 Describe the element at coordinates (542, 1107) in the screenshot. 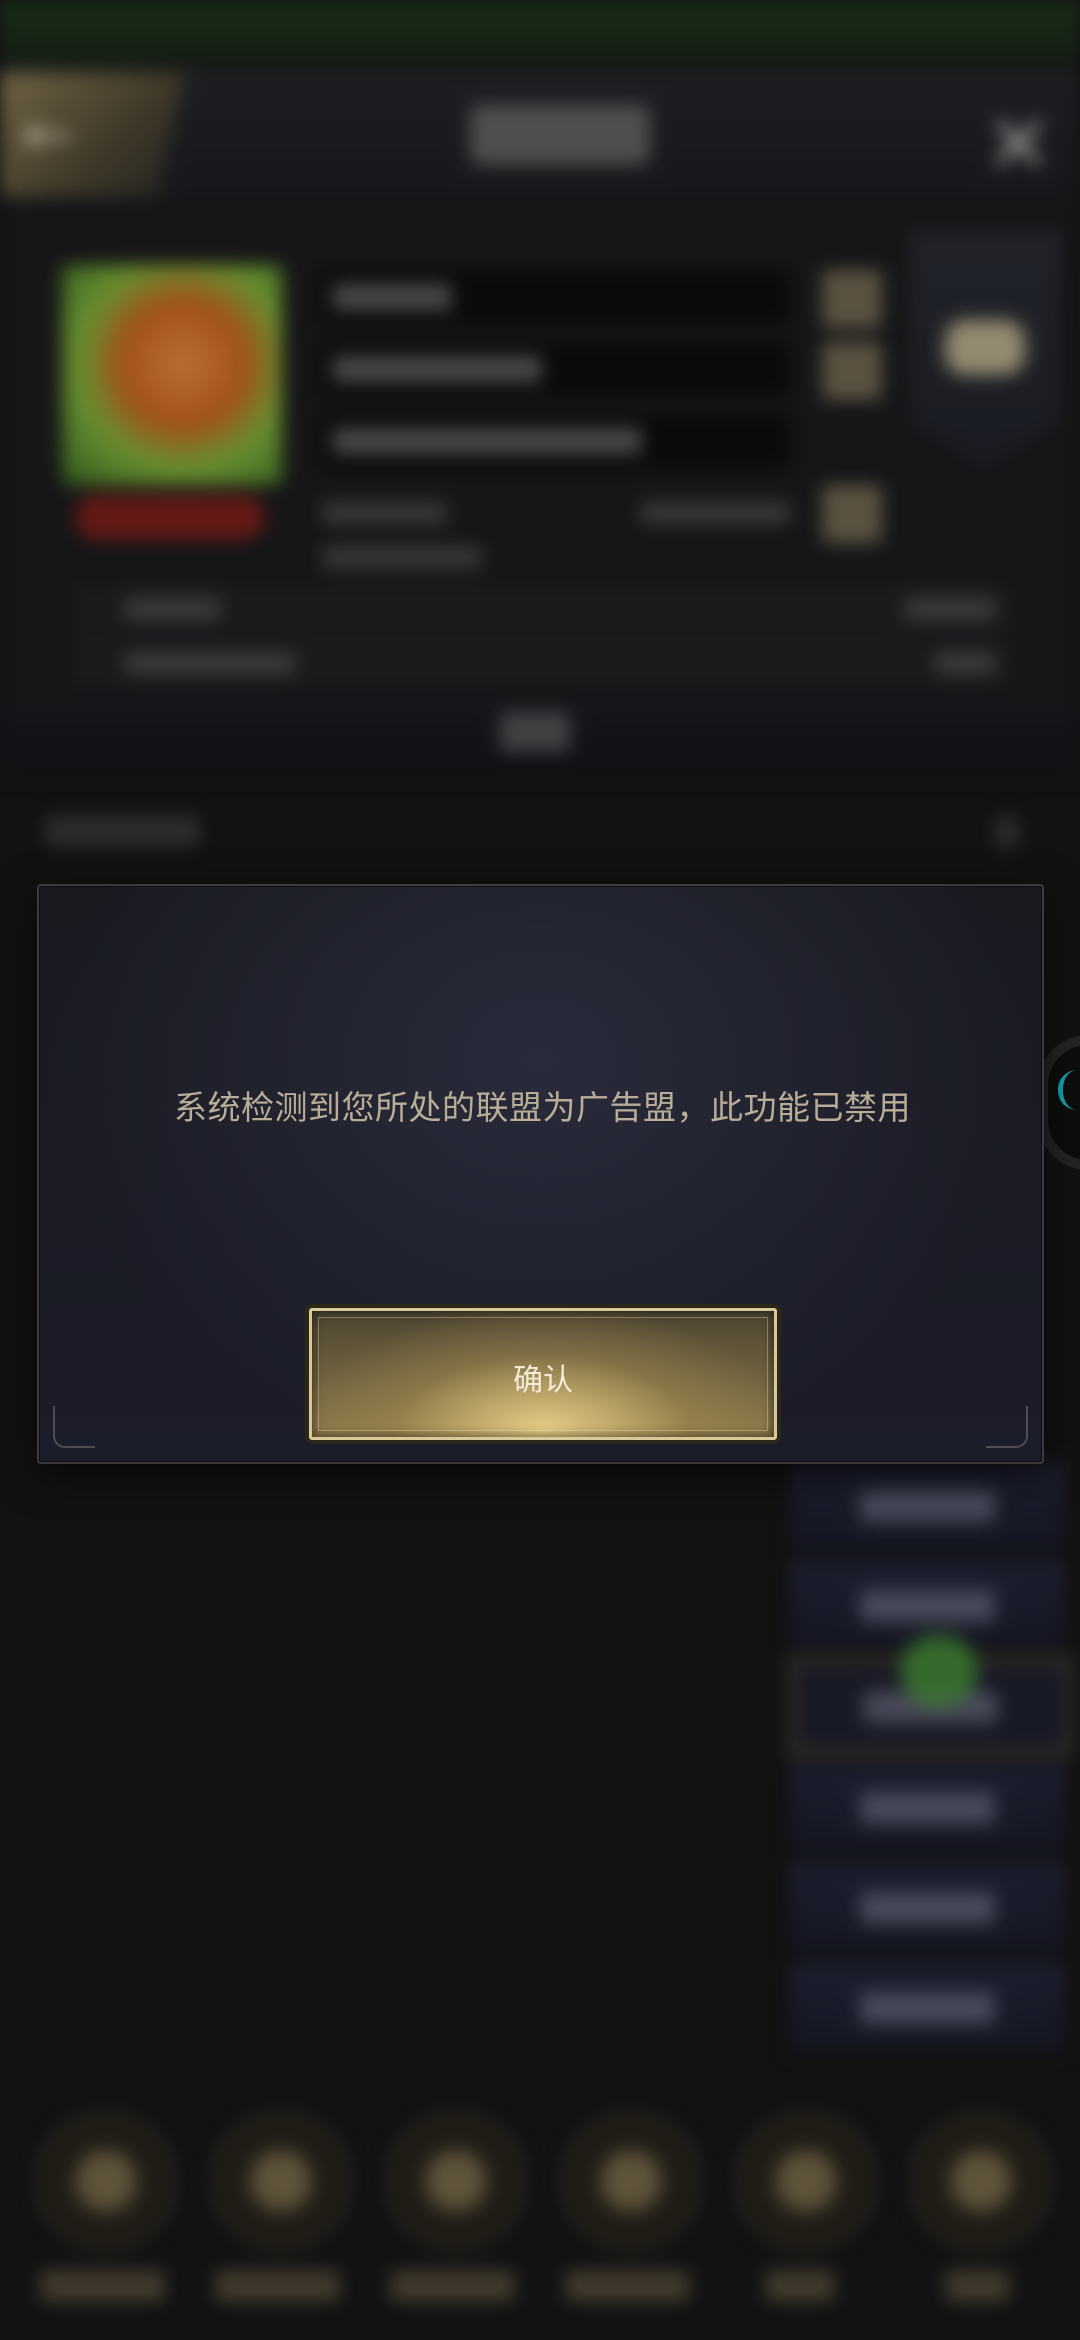

I see `dialog-message: 系统检测到您所处的联盟为广告盟，此功能已禁用` at that location.